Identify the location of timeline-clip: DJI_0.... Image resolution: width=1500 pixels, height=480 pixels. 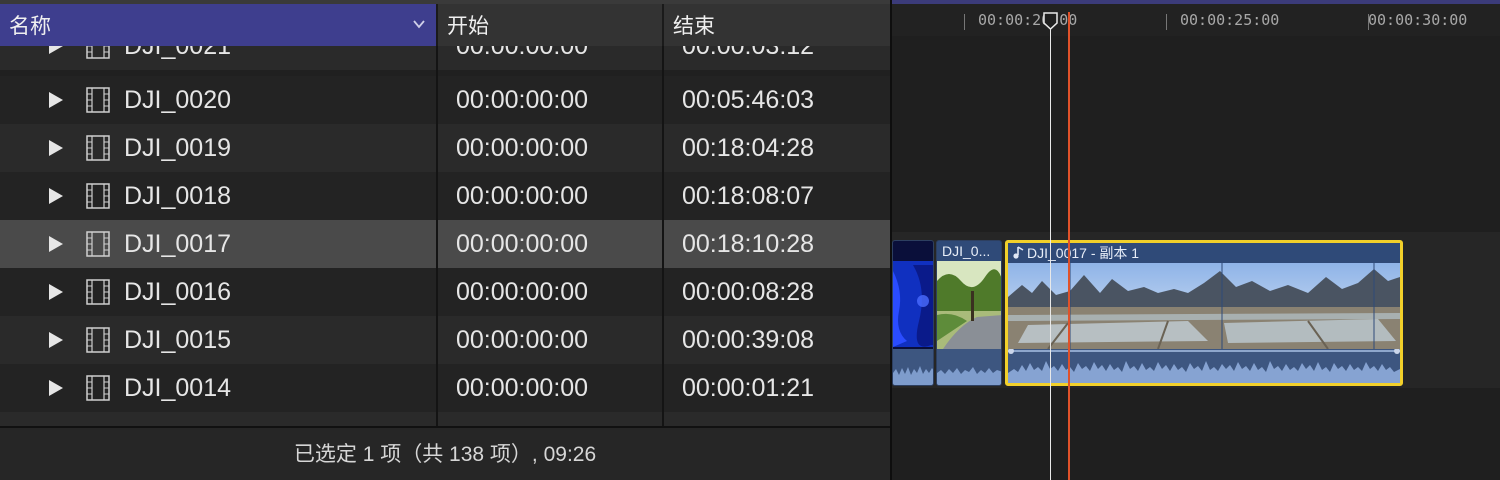
(969, 313).